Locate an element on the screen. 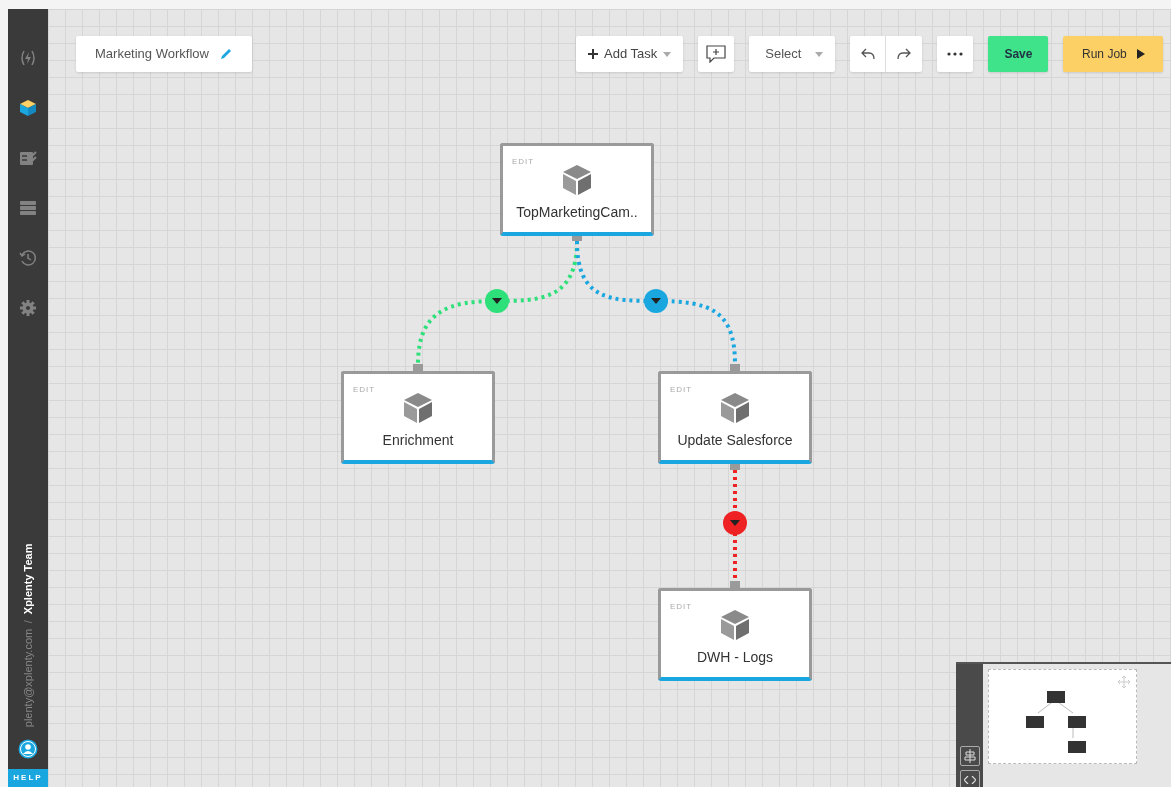 This screenshot has width=1171, height=787. server-icon is located at coordinates (28, 208).